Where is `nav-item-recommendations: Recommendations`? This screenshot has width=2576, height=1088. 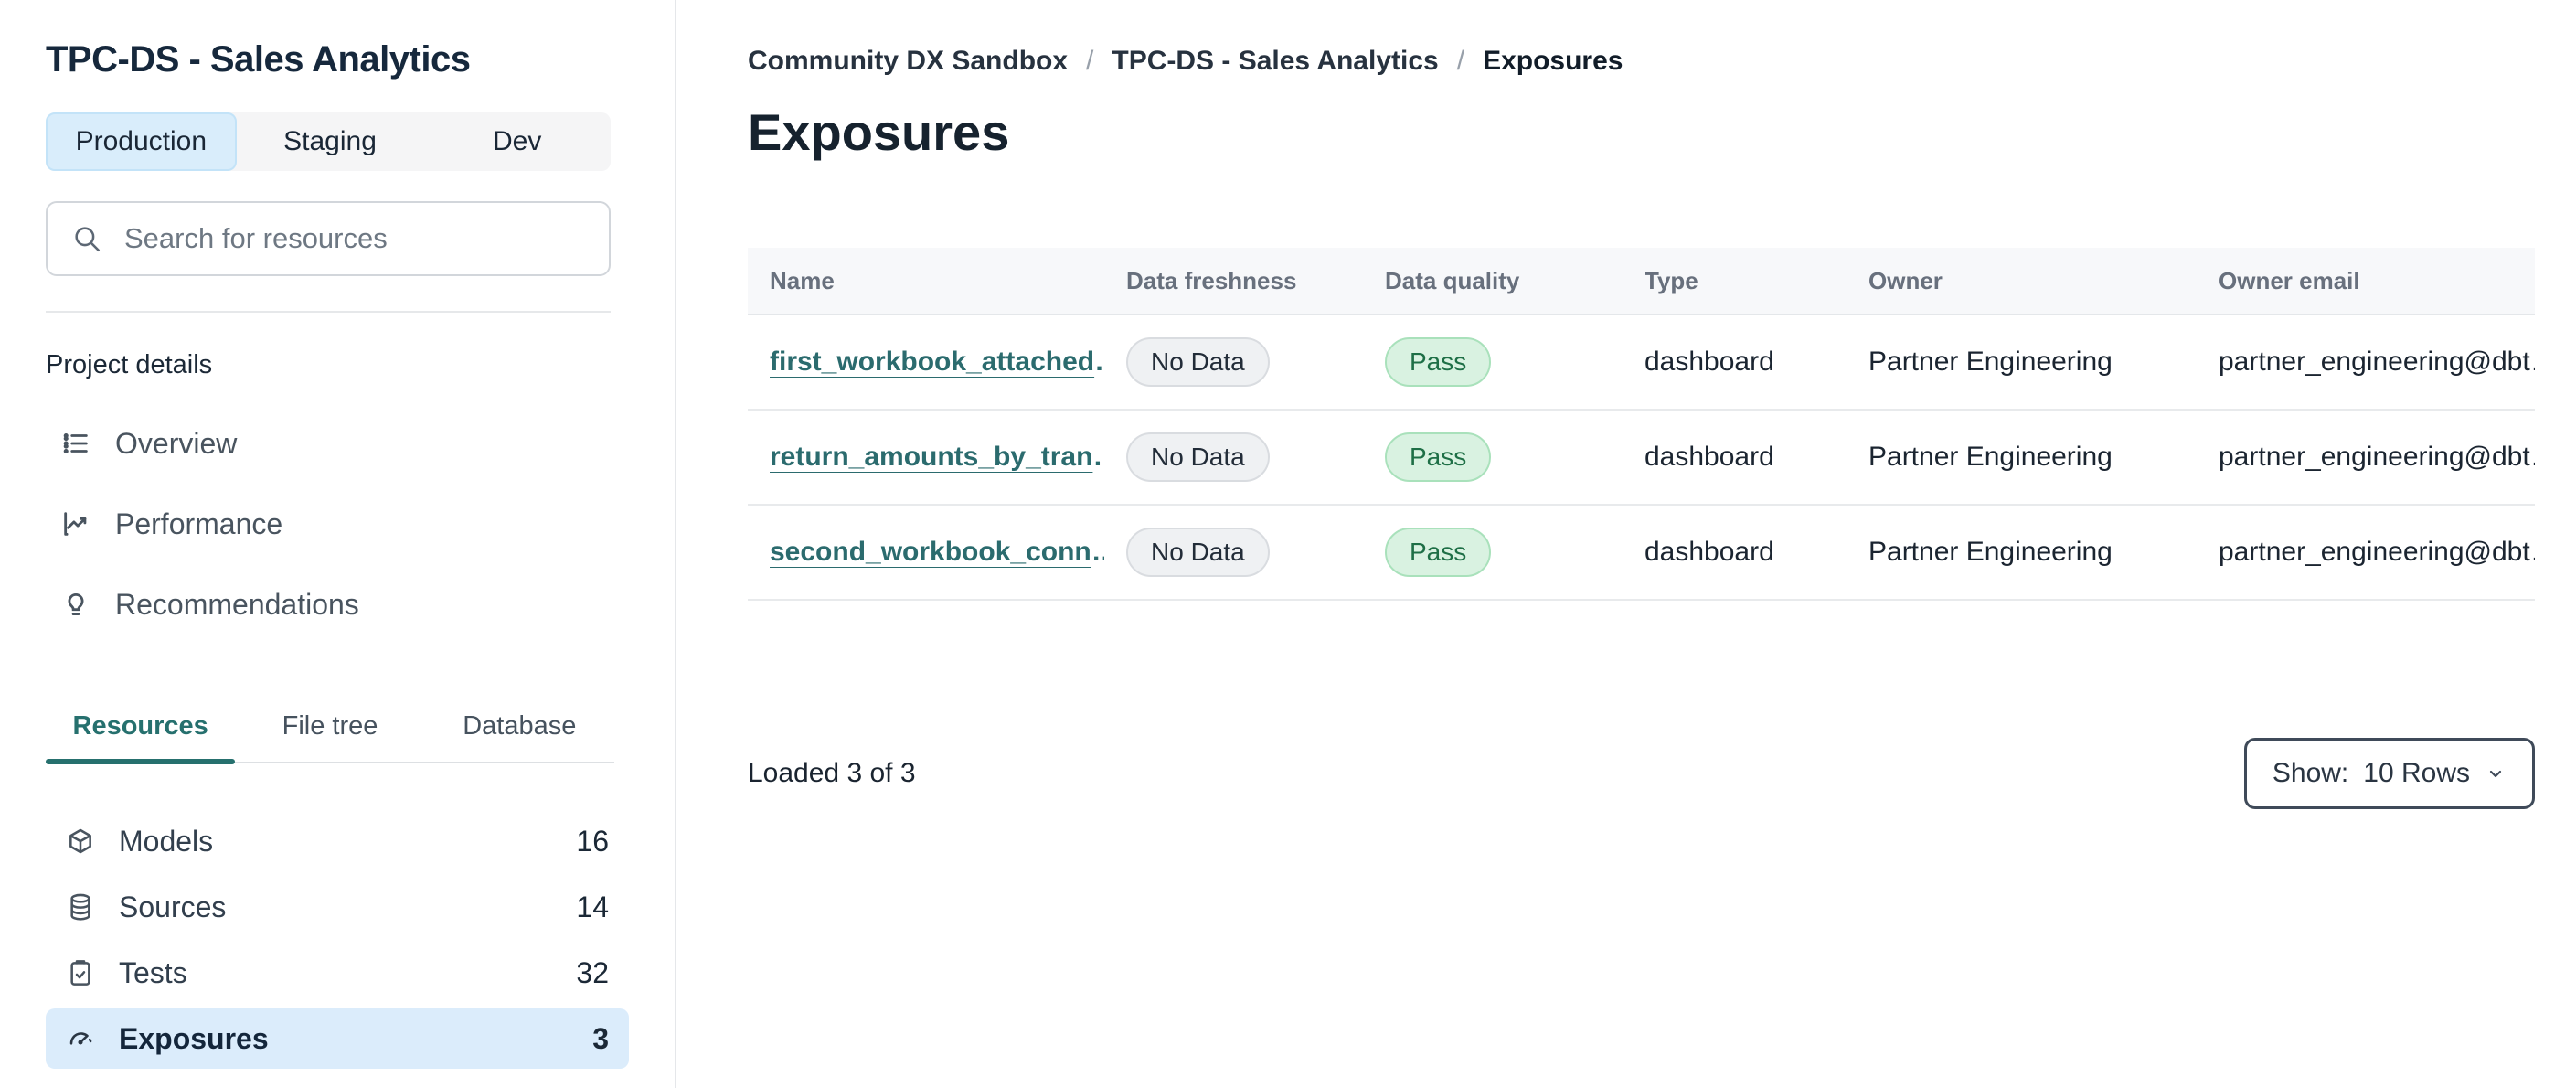 nav-item-recommendations: Recommendations is located at coordinates (337, 604).